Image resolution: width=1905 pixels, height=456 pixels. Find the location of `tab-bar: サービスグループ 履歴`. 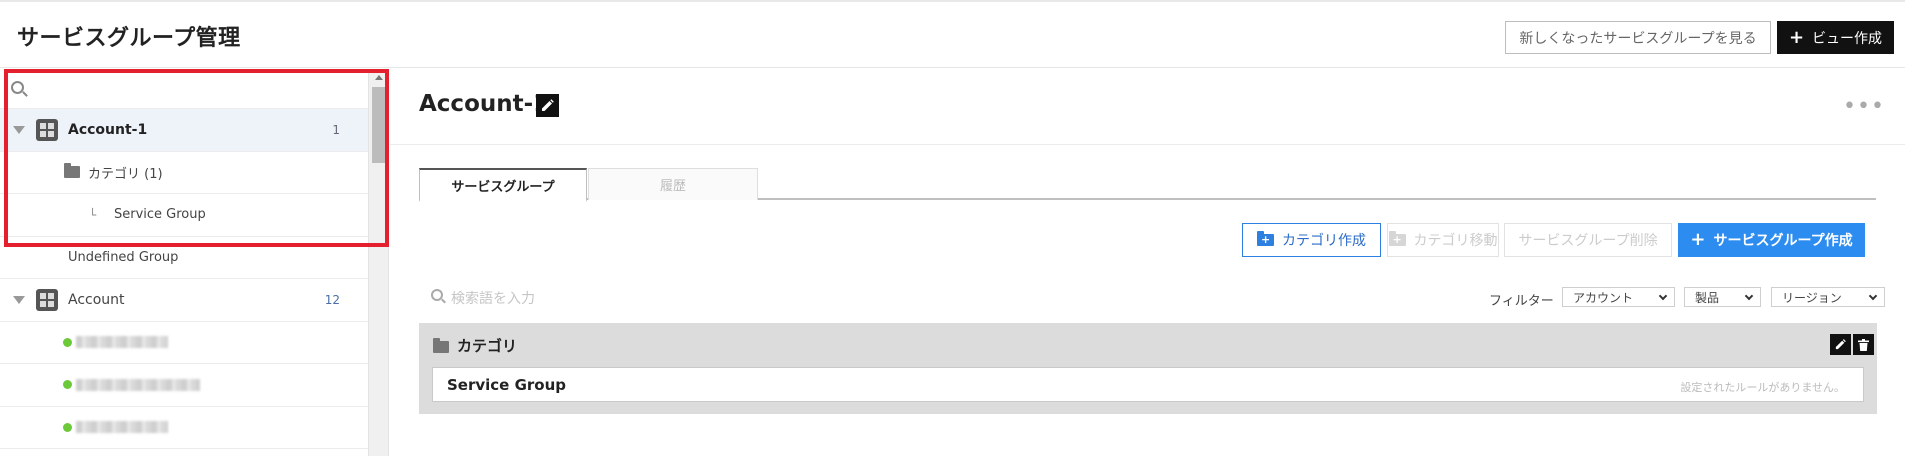

tab-bar: サービスグループ 履歴 is located at coordinates (1147, 185).